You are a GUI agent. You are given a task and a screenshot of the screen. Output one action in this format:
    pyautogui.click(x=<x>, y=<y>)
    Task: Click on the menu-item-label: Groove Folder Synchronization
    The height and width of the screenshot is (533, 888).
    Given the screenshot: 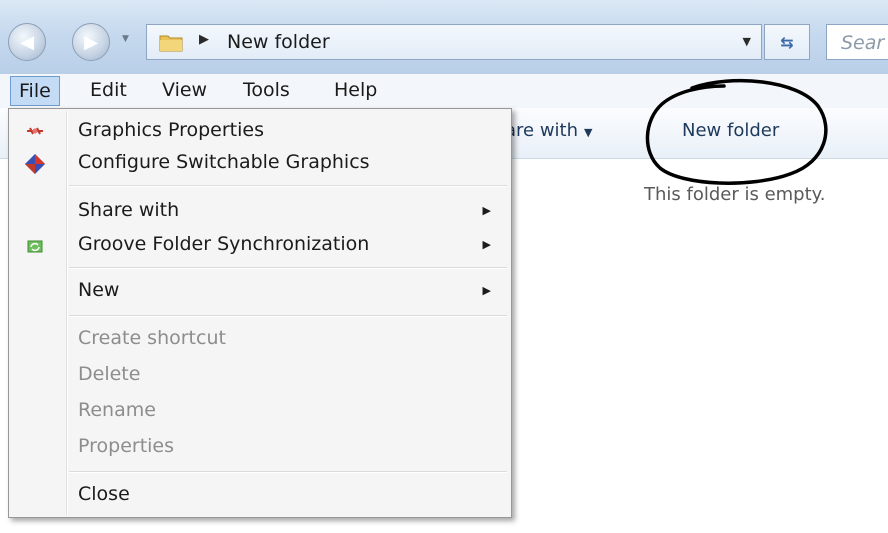 What is the action you would take?
    pyautogui.click(x=224, y=244)
    